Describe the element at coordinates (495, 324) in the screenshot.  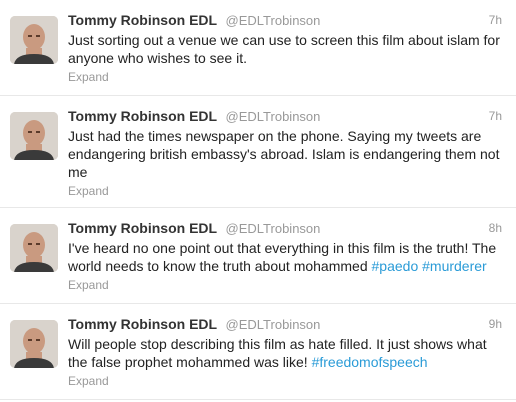
I see `timestamp: 9h` at that location.